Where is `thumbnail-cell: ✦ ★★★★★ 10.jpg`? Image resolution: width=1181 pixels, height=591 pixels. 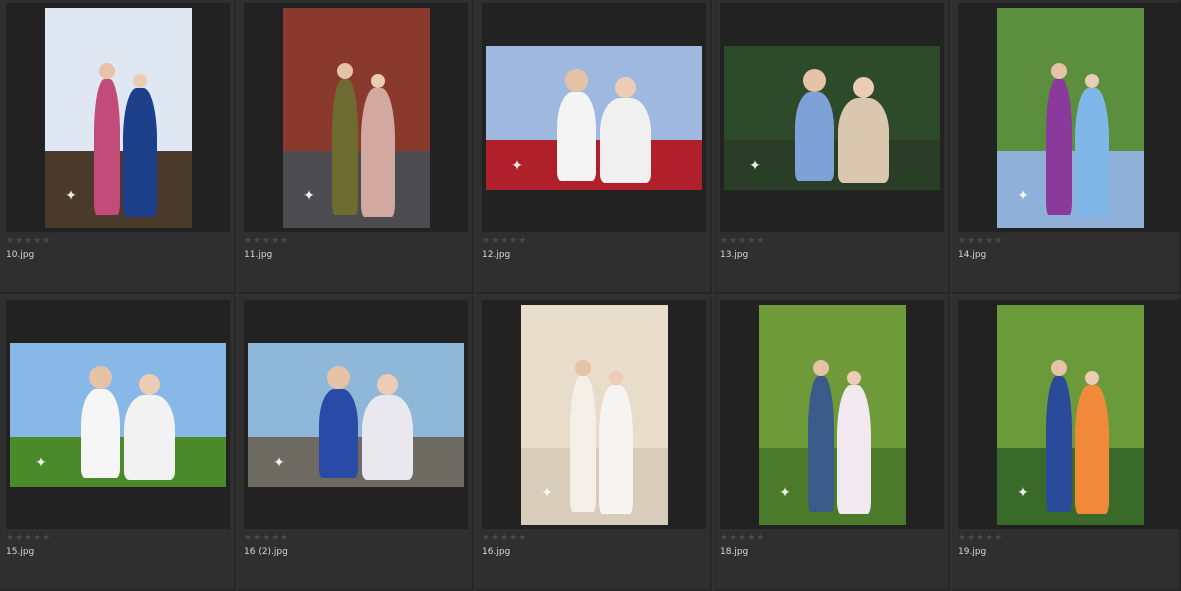 thumbnail-cell: ✦ ★★★★★ 10.jpg is located at coordinates (118, 147).